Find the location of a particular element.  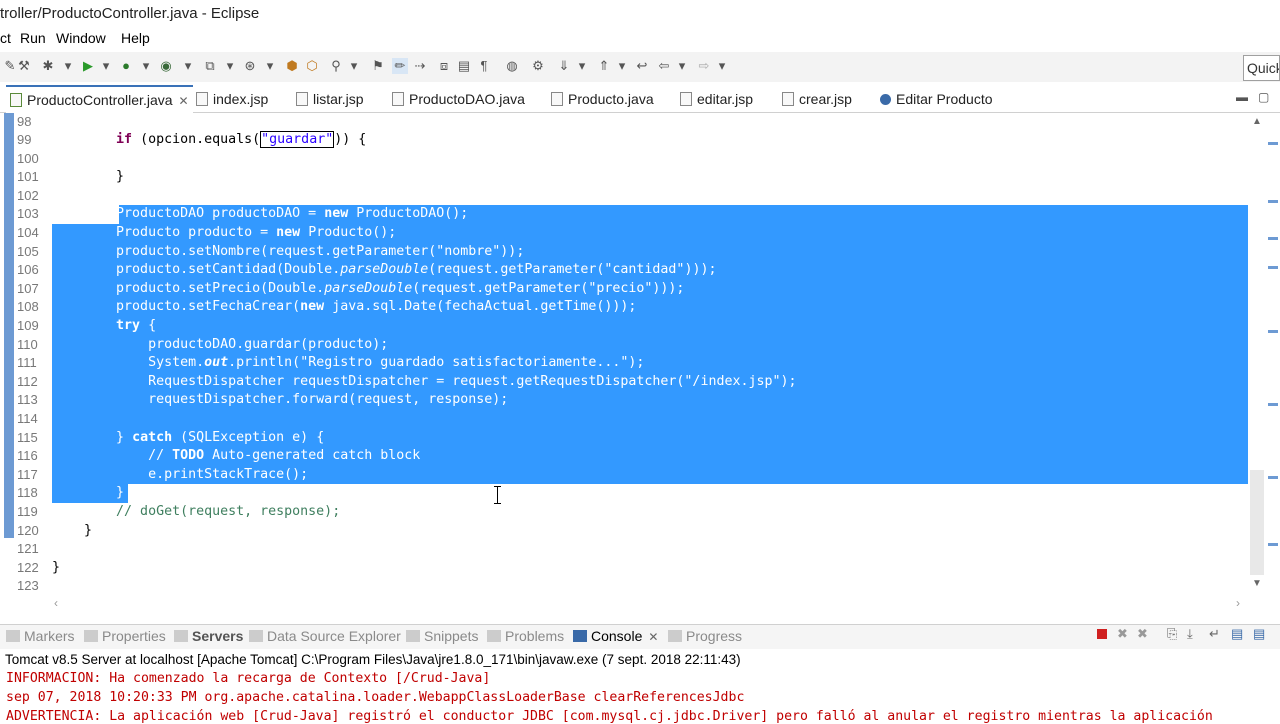

debug-icon: ✱ is located at coordinates (48, 66).